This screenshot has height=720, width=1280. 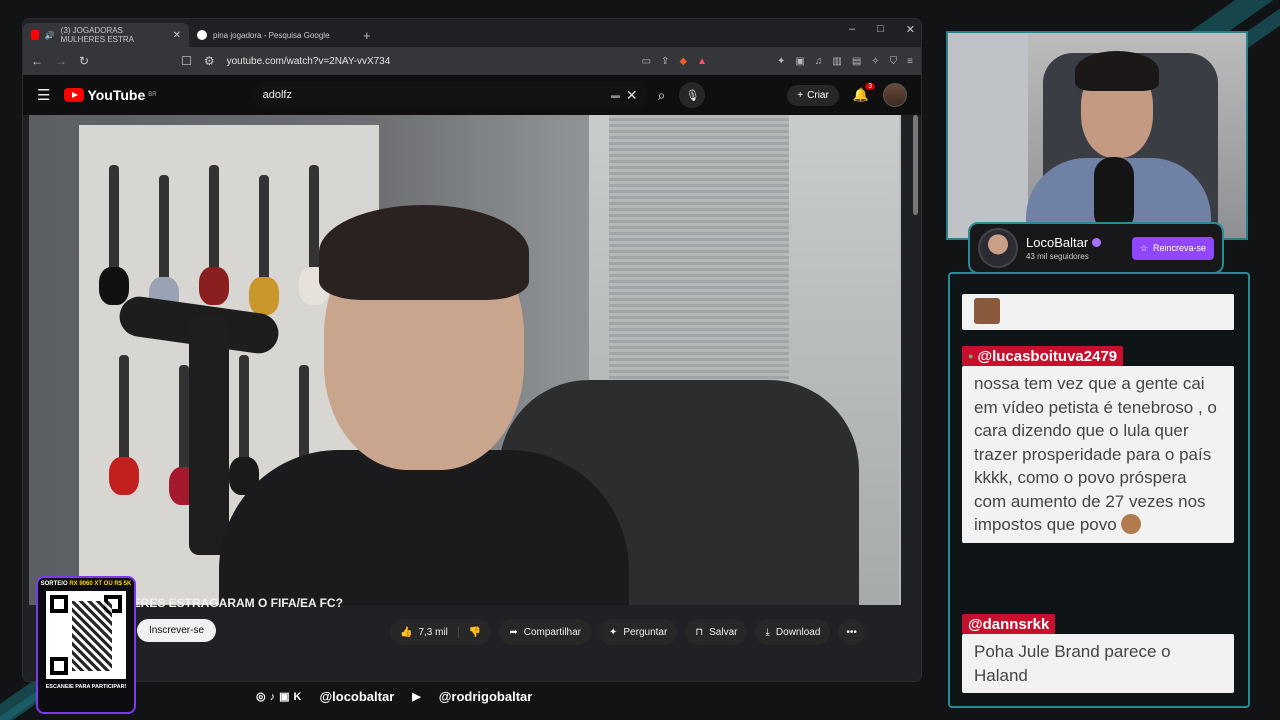 What do you see at coordinates (662, 95) in the screenshot?
I see `search-icon: ⌕` at bounding box center [662, 95].